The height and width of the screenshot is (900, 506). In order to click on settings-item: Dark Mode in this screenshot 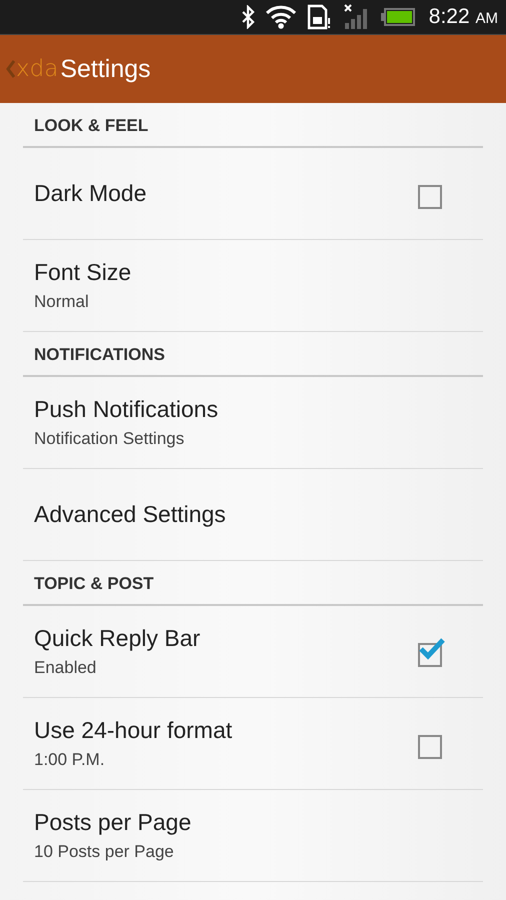, I will do `click(253, 194)`.